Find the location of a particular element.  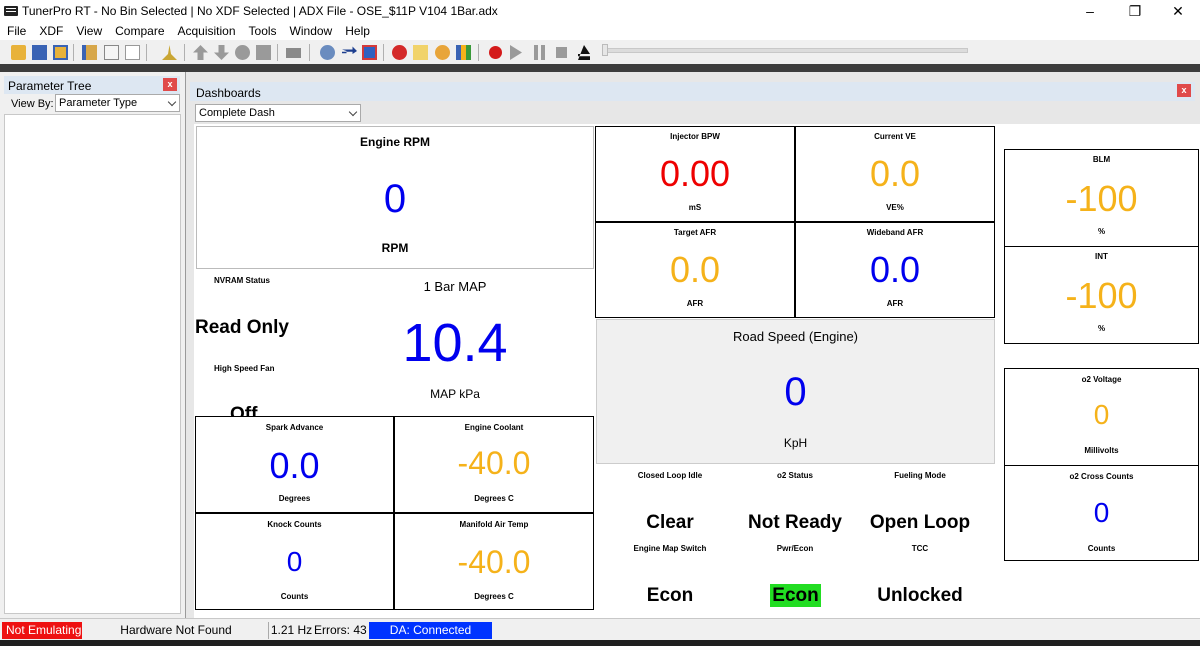

new-document-icon is located at coordinates (132, 52).